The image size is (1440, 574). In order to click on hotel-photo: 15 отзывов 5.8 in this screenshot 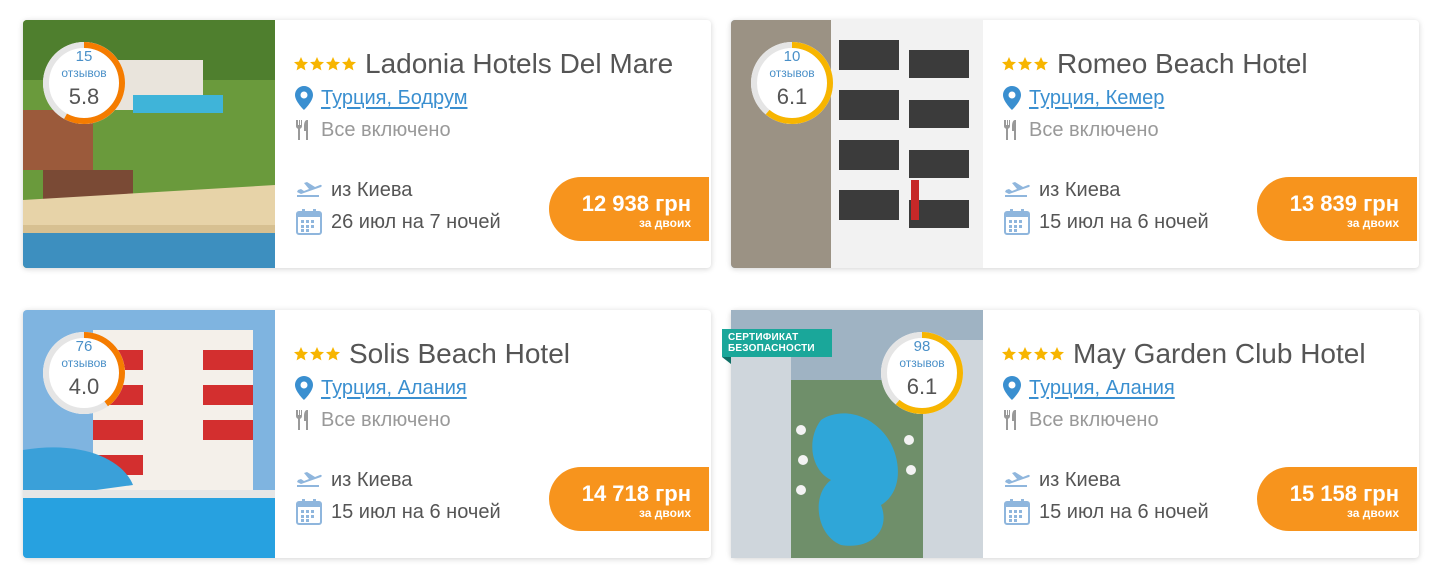, I will do `click(149, 144)`.